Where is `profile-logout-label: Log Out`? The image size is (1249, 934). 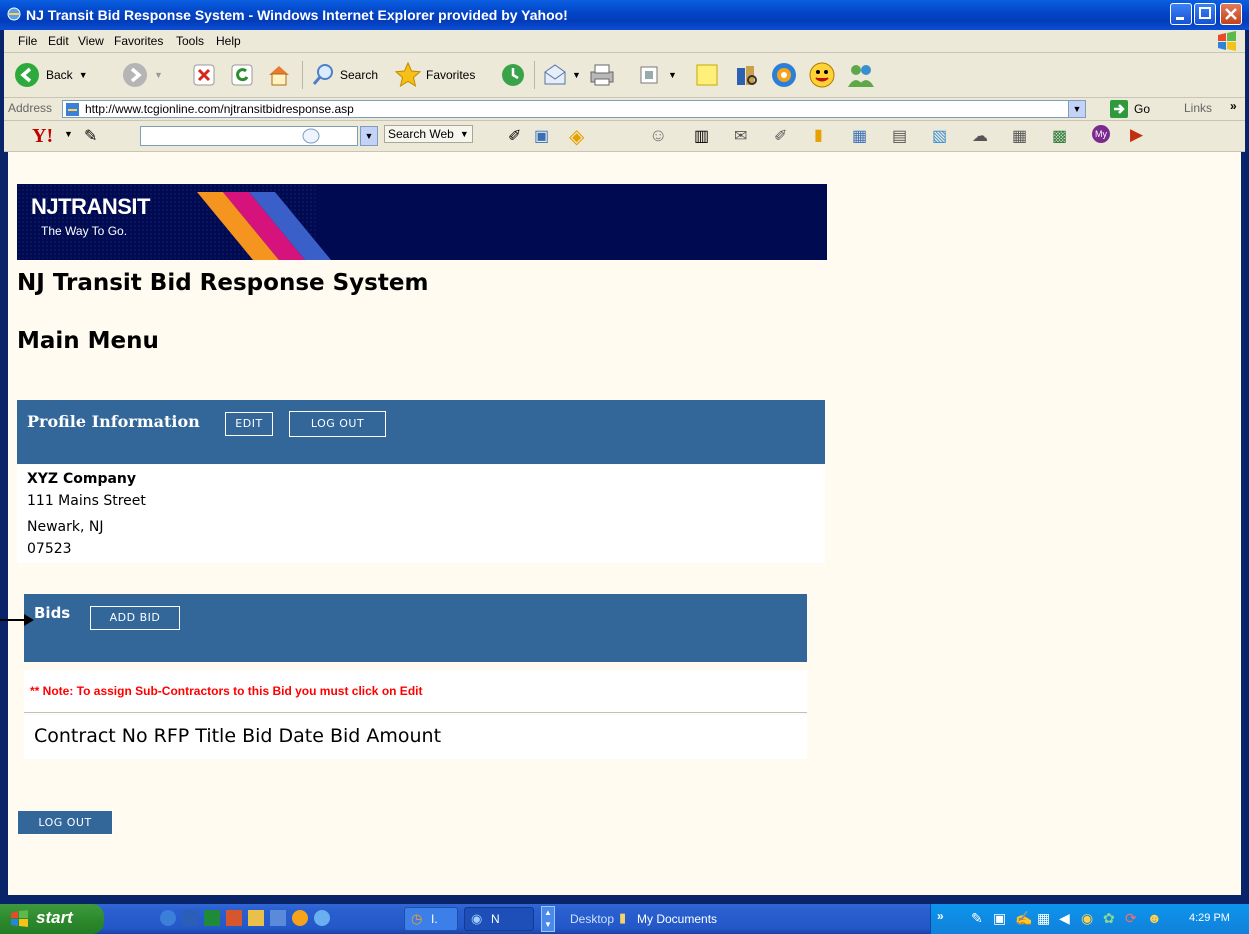 profile-logout-label: Log Out is located at coordinates (337, 423).